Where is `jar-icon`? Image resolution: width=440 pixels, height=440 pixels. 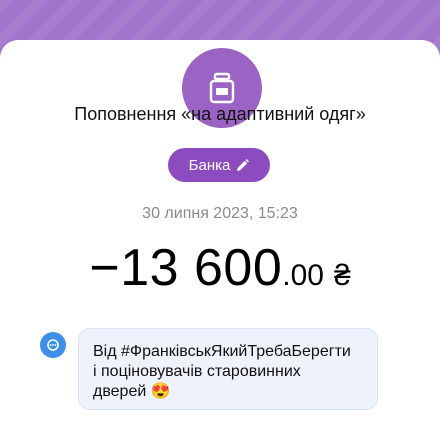
jar-icon is located at coordinates (222, 88).